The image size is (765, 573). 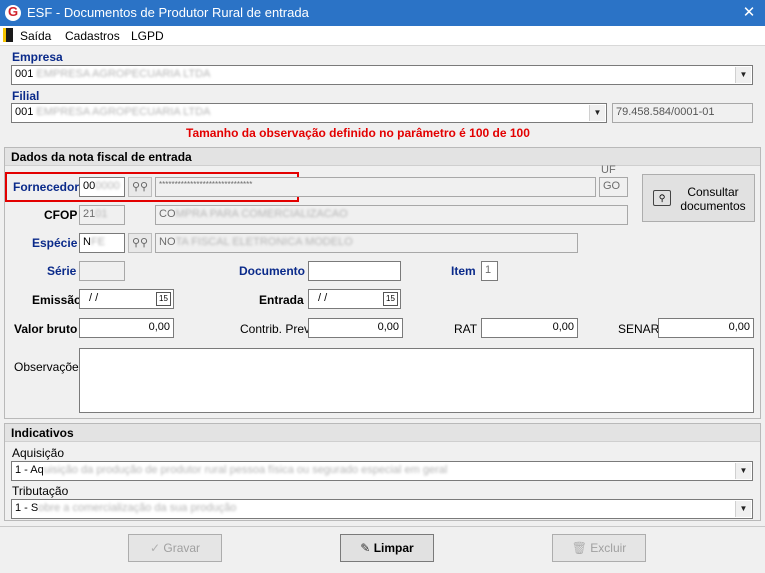 I want to click on filial-name-obscured: EMPRESA AGROPECUARIA LTDA, so click(x=123, y=112).